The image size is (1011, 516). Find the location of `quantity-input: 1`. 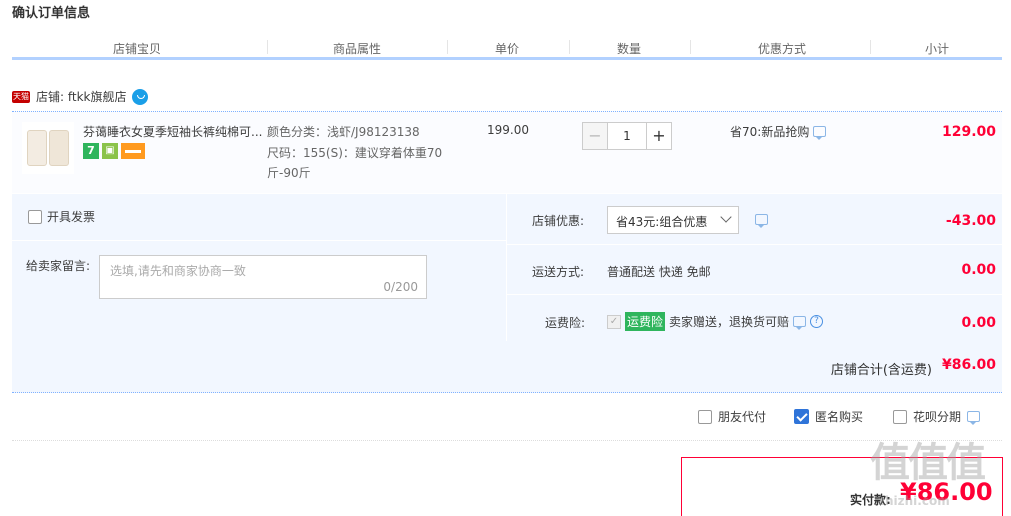

quantity-input: 1 is located at coordinates (627, 136).